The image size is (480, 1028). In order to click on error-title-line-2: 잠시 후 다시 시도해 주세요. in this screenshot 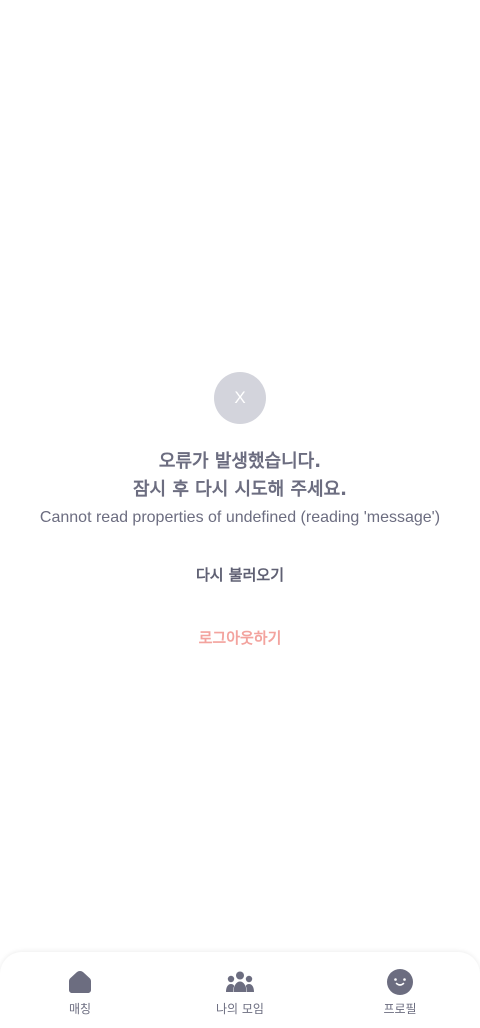, I will do `click(240, 489)`.